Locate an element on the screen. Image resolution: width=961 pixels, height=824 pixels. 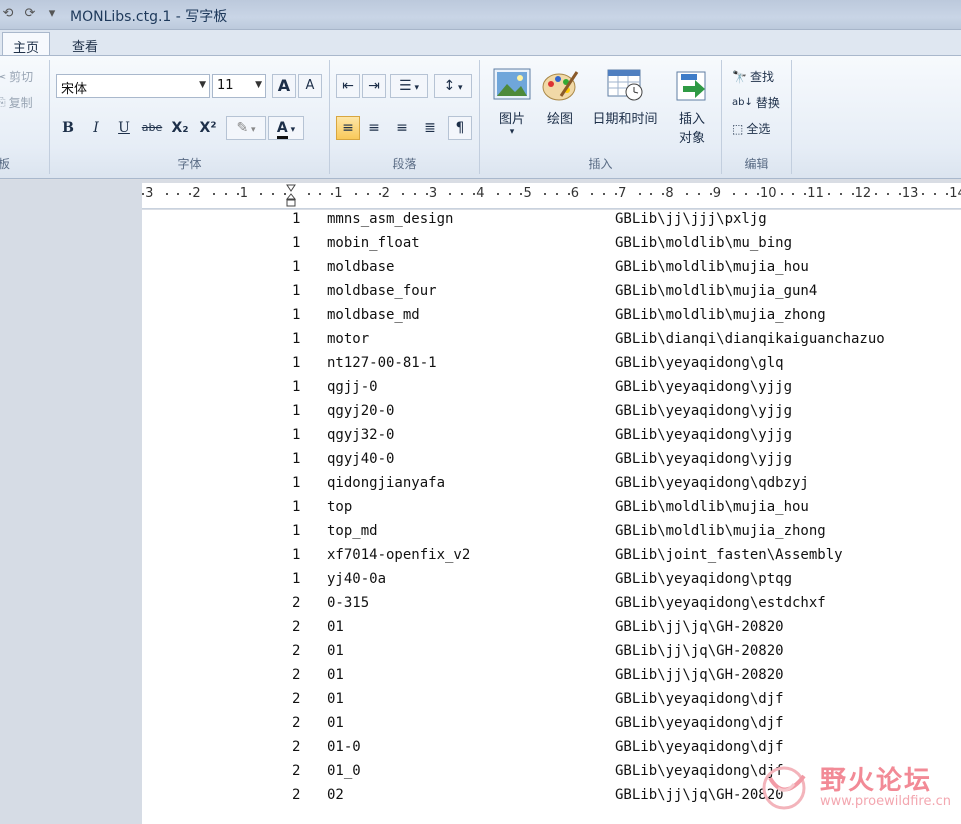
shrink-font-button: A is located at coordinates (310, 86).